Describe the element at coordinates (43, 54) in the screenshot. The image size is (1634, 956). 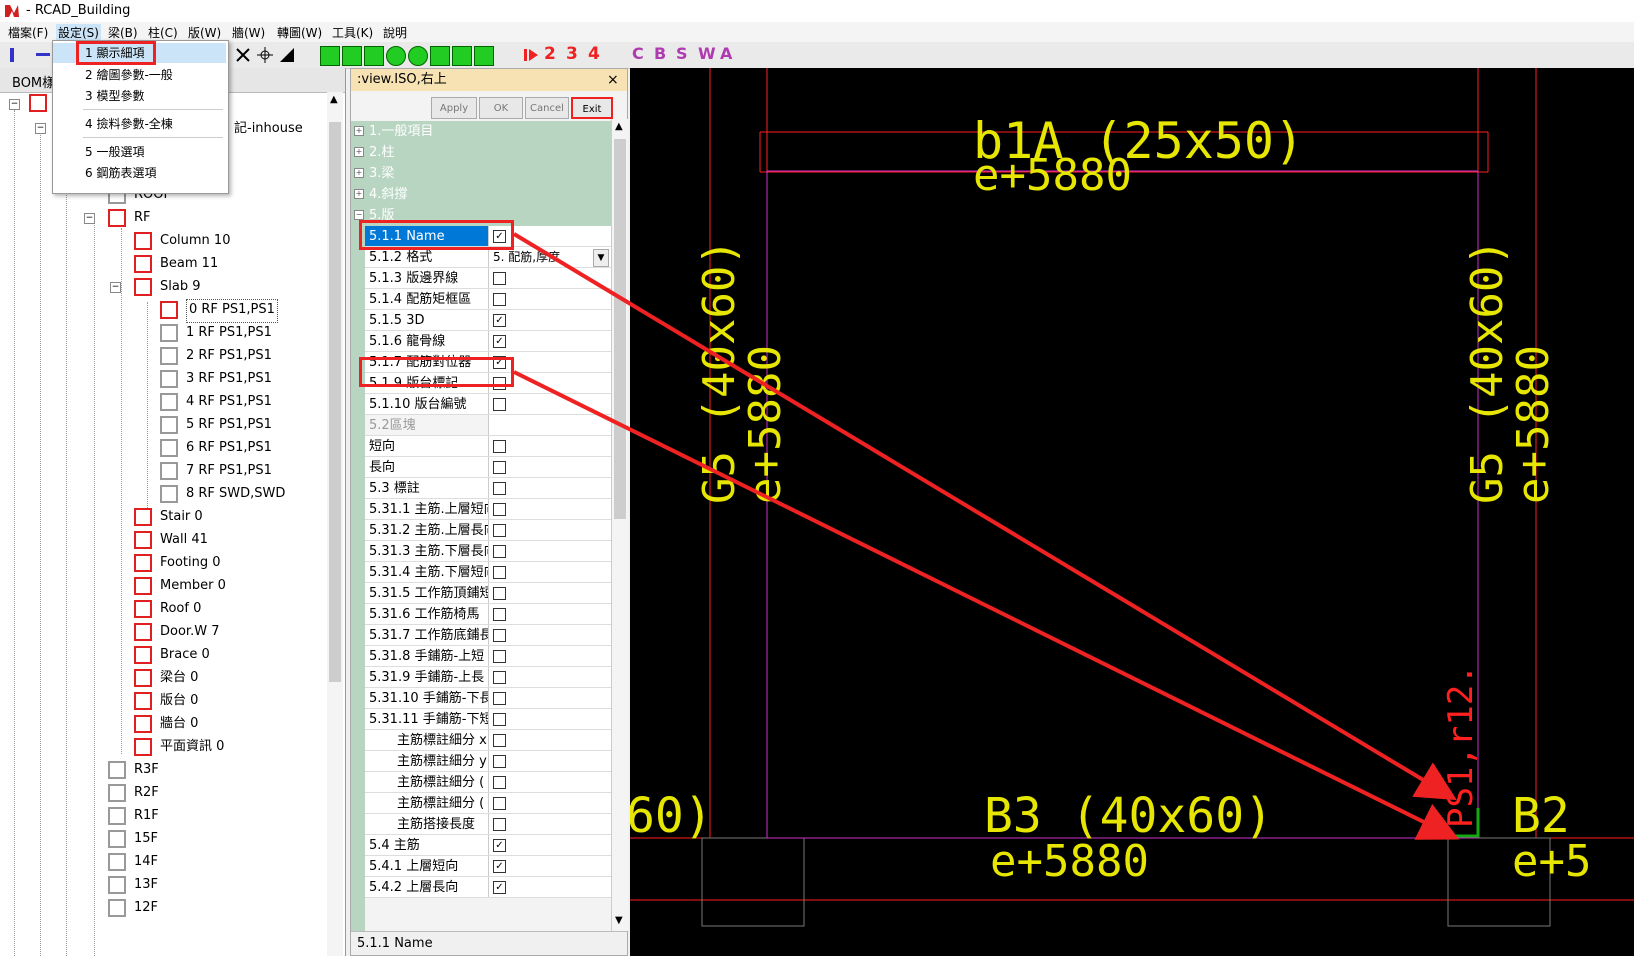
I see `tb-hline-icon` at that location.